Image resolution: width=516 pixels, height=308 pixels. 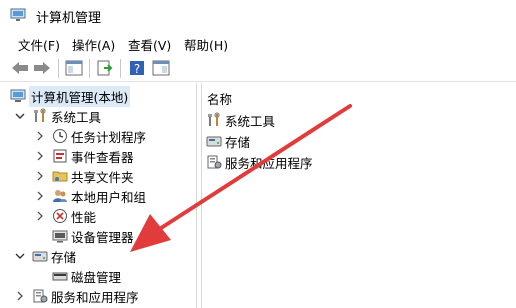 I want to click on clock-icon, so click(x=60, y=136).